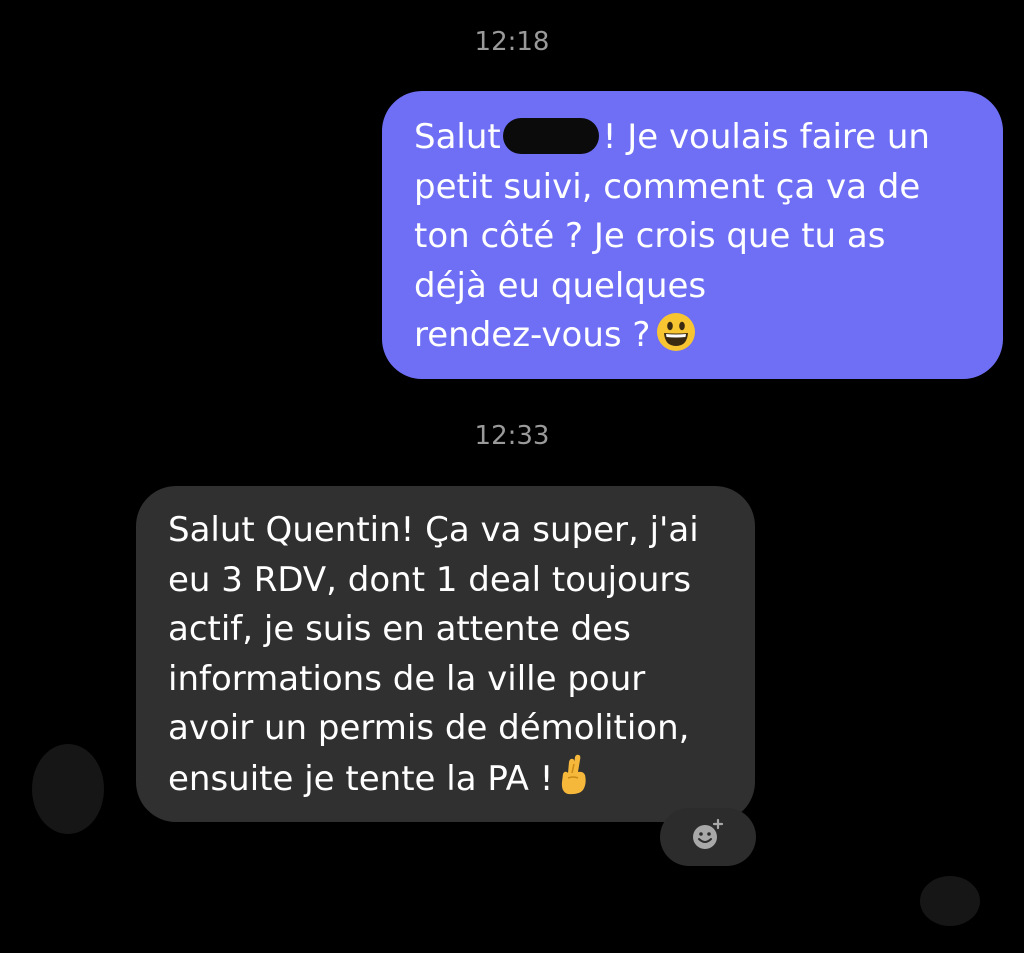 Image resolution: width=1024 pixels, height=953 pixels. I want to click on message-line: actif, je suis en attente des, so click(399, 629).